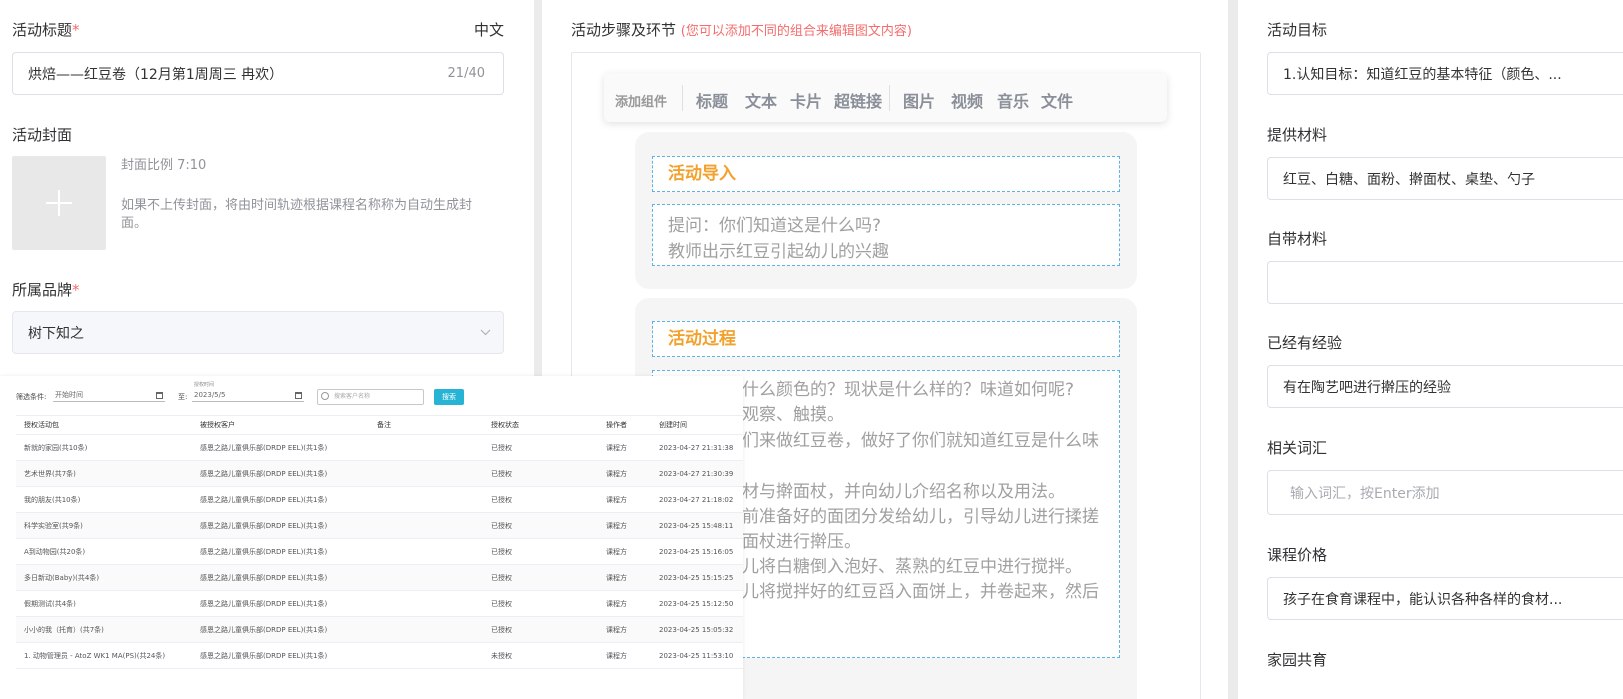  Describe the element at coordinates (1445, 282) in the screenshot. I see `self-materials-input` at that location.